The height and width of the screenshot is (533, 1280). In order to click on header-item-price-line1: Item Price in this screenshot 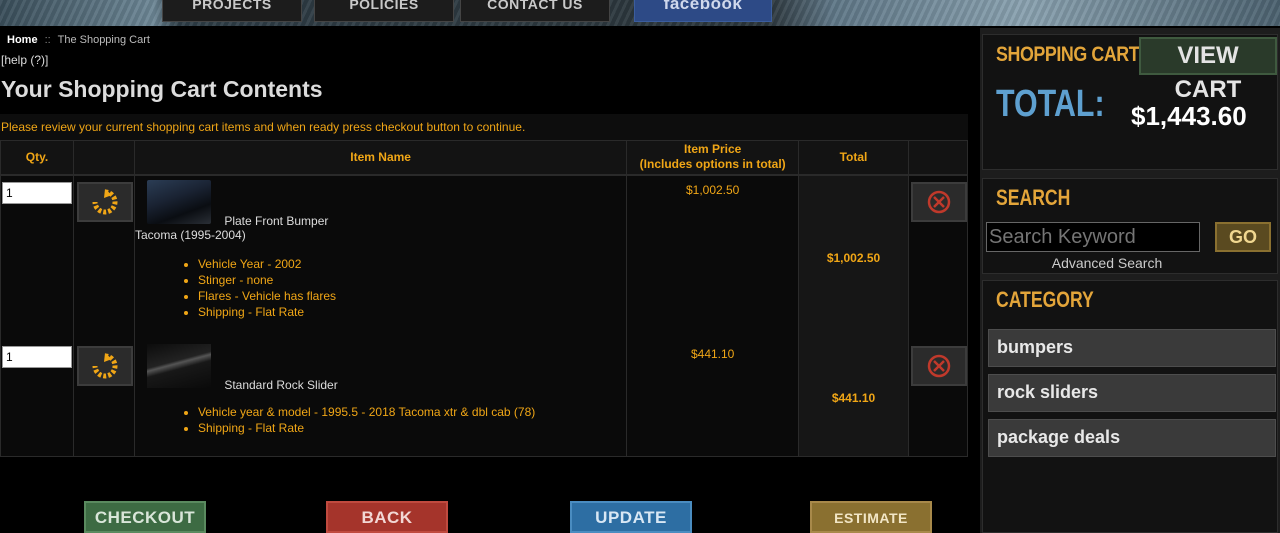, I will do `click(712, 149)`.